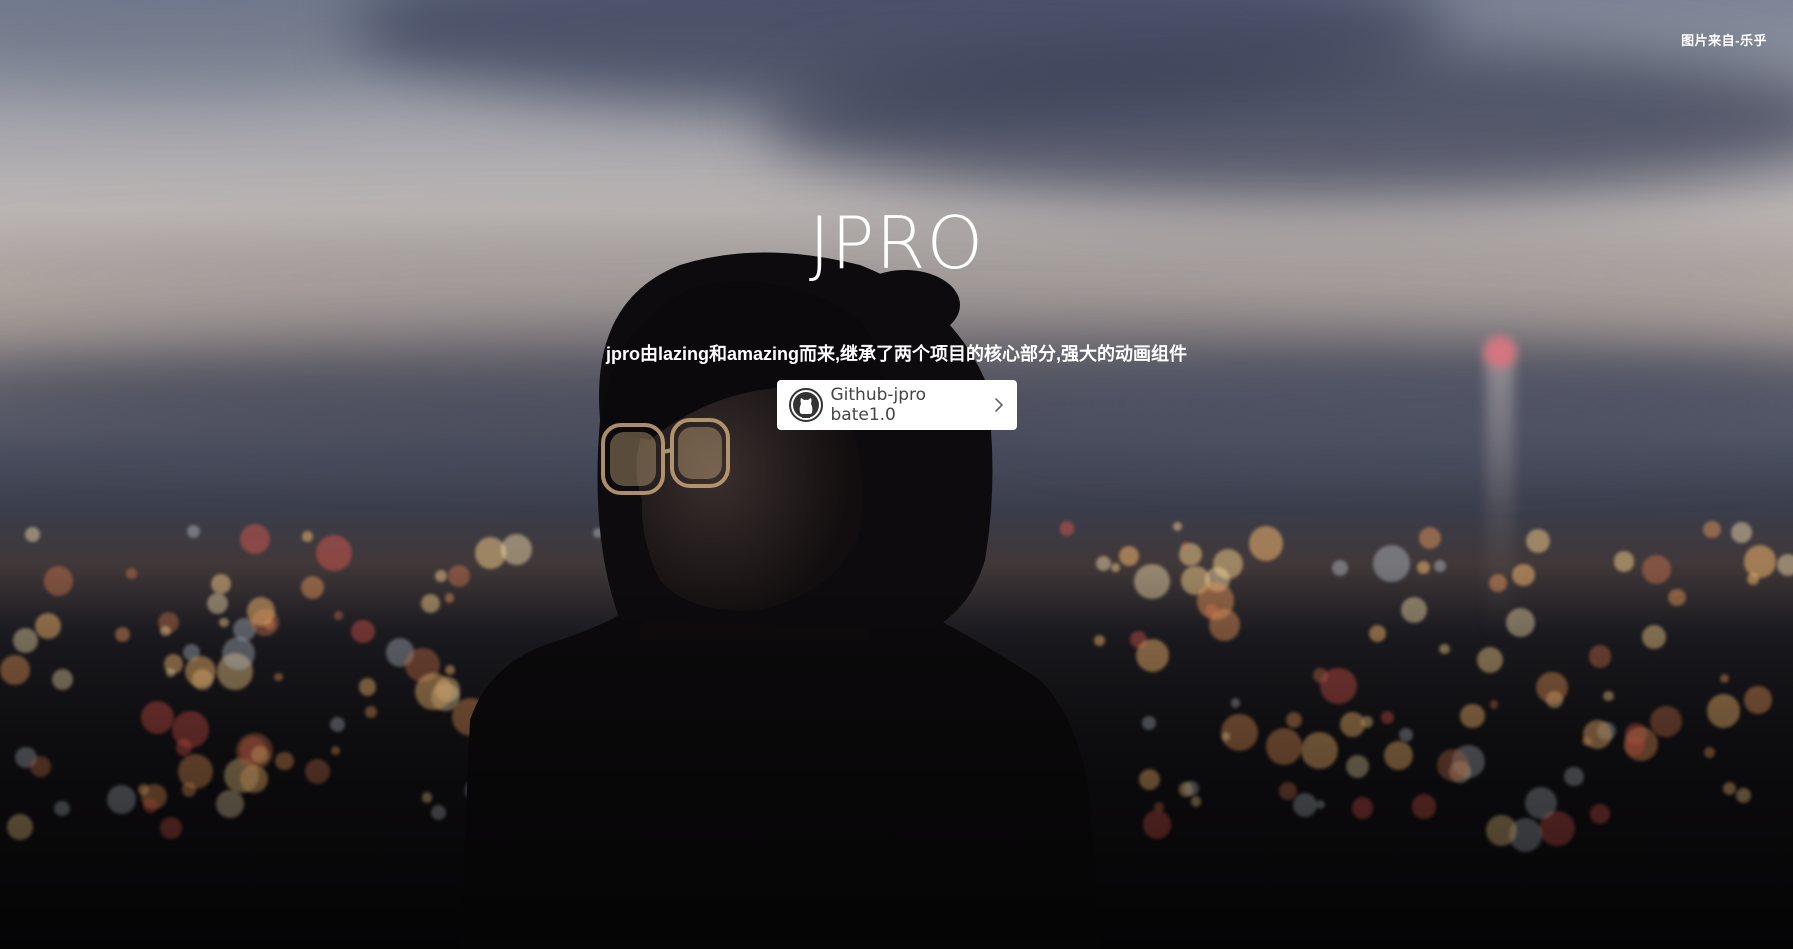  I want to click on github-octocat-icon, so click(805, 405).